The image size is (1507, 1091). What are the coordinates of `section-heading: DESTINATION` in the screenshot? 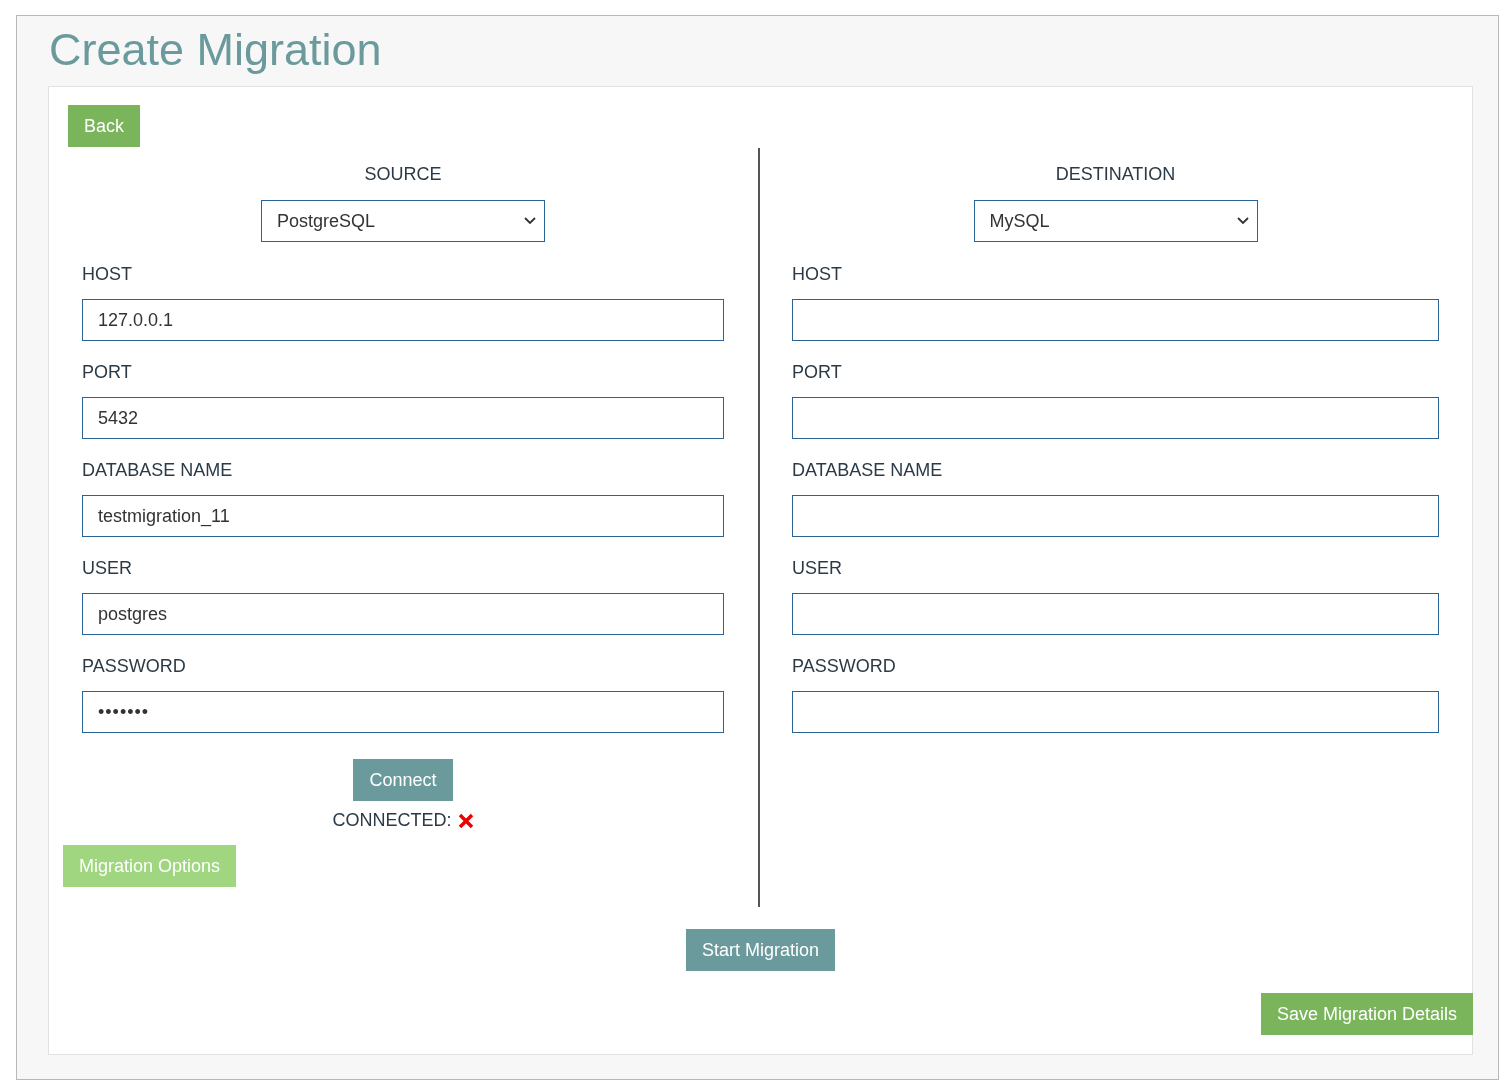 It's located at (1115, 174).